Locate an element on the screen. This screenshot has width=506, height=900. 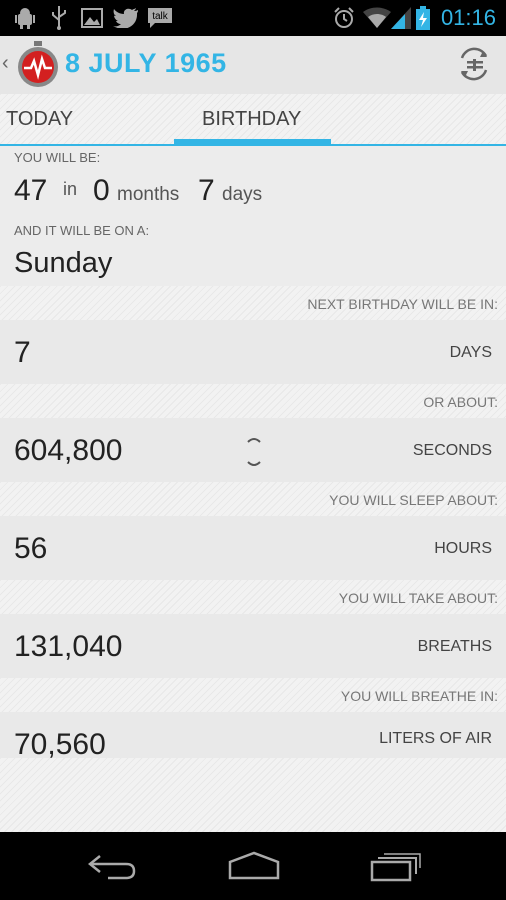
months-unit: months is located at coordinates (148, 194).